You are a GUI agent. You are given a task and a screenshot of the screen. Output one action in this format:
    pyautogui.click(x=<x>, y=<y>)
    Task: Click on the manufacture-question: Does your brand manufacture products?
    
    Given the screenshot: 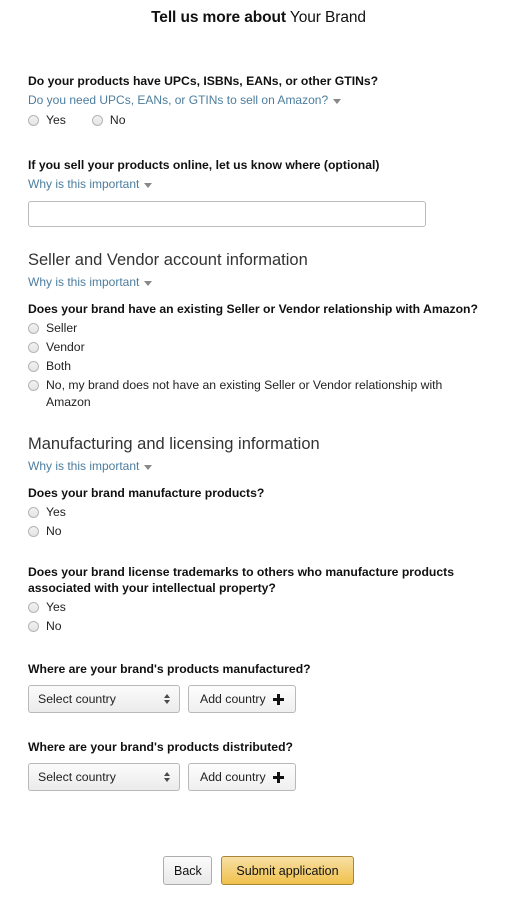 What is the action you would take?
    pyautogui.click(x=146, y=493)
    